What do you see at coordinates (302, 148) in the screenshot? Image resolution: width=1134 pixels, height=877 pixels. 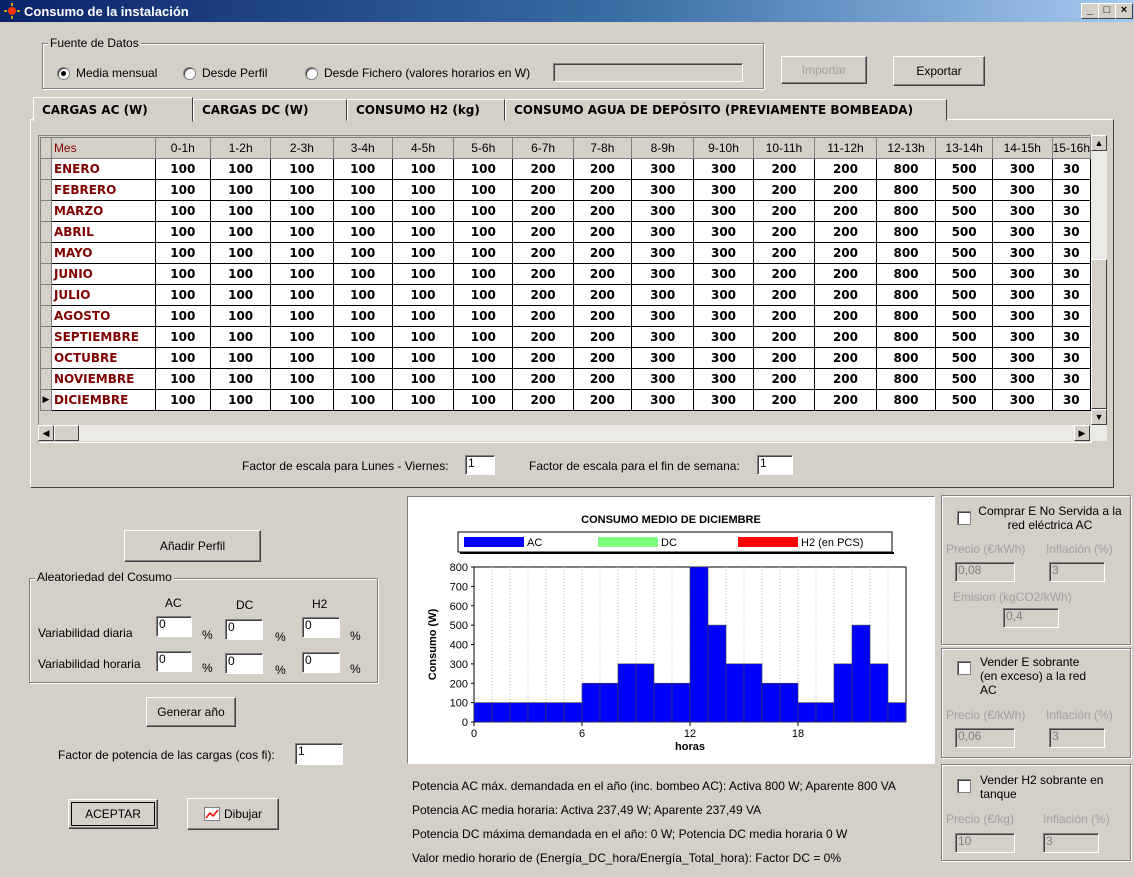 I see `column-header: 2-3h` at bounding box center [302, 148].